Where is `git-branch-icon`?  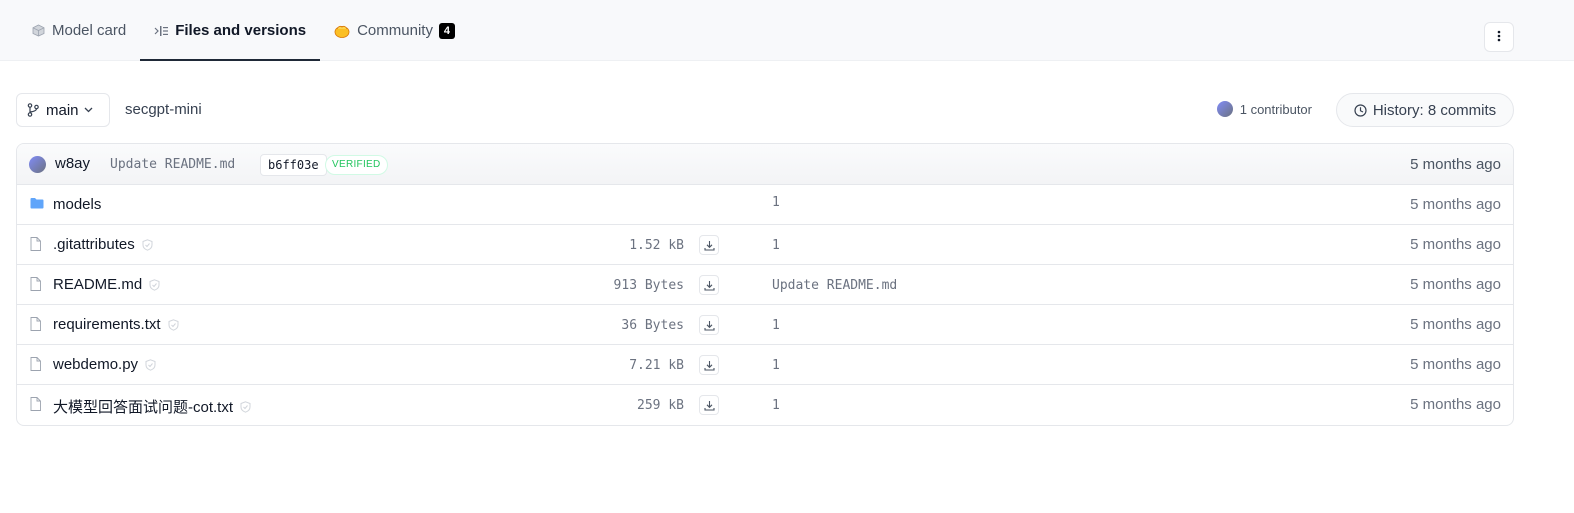 git-branch-icon is located at coordinates (33, 110).